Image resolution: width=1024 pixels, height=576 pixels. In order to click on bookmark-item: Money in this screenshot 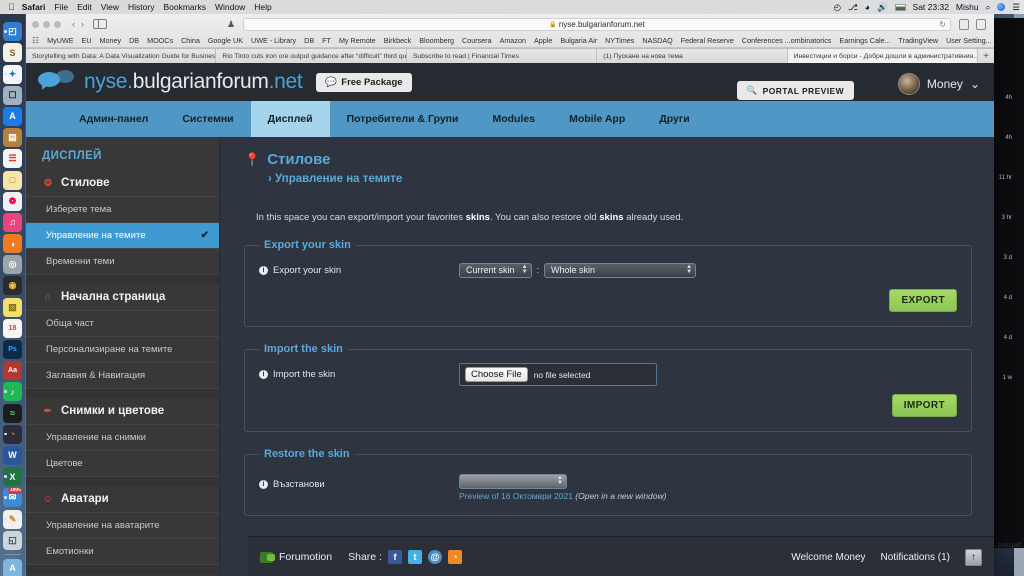, I will do `click(111, 40)`.